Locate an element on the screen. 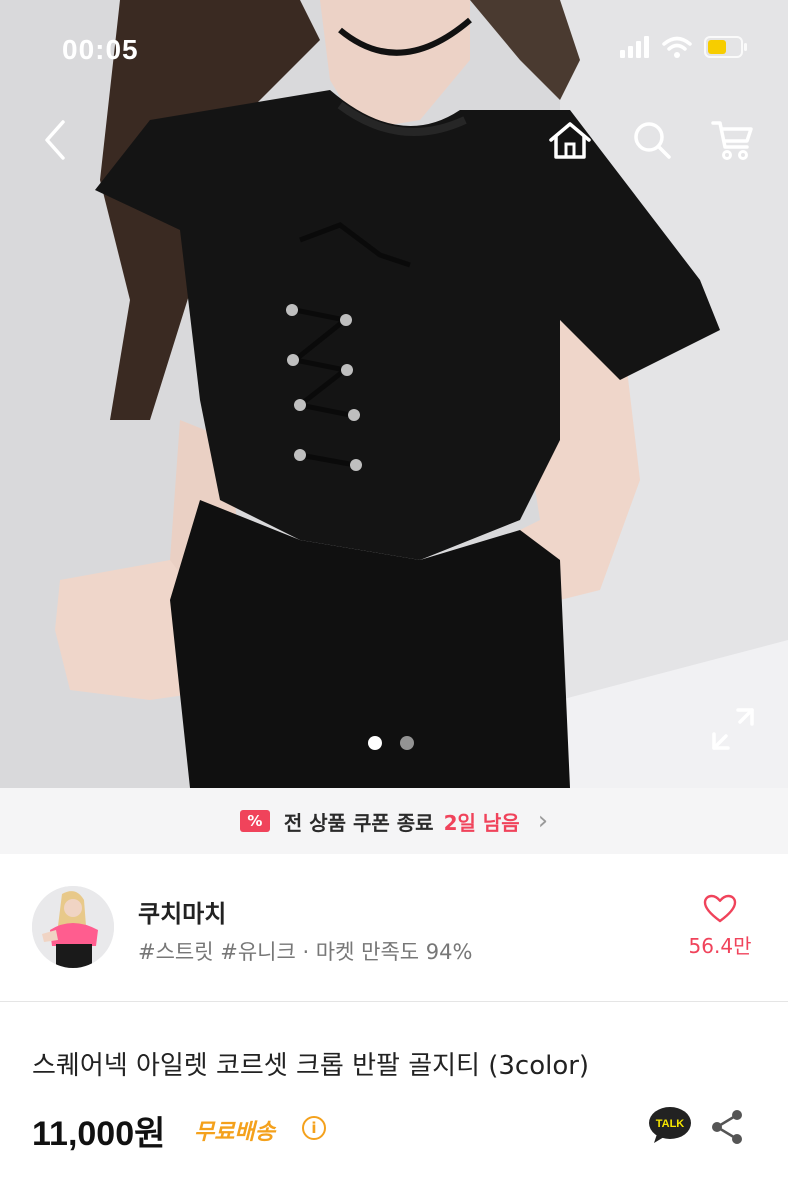  search-icon is located at coordinates (652, 140).